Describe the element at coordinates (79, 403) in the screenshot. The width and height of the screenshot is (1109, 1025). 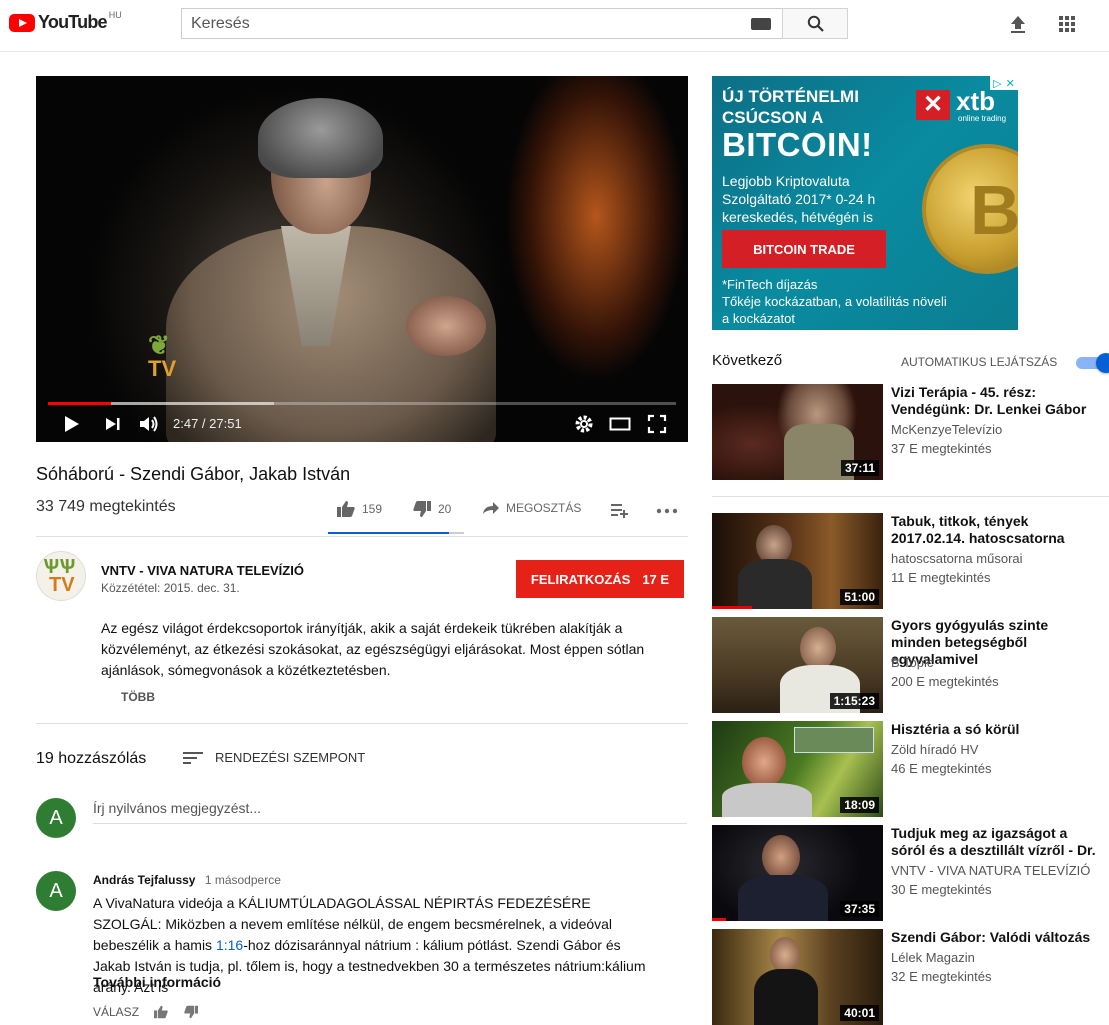
I see `played-bar` at that location.